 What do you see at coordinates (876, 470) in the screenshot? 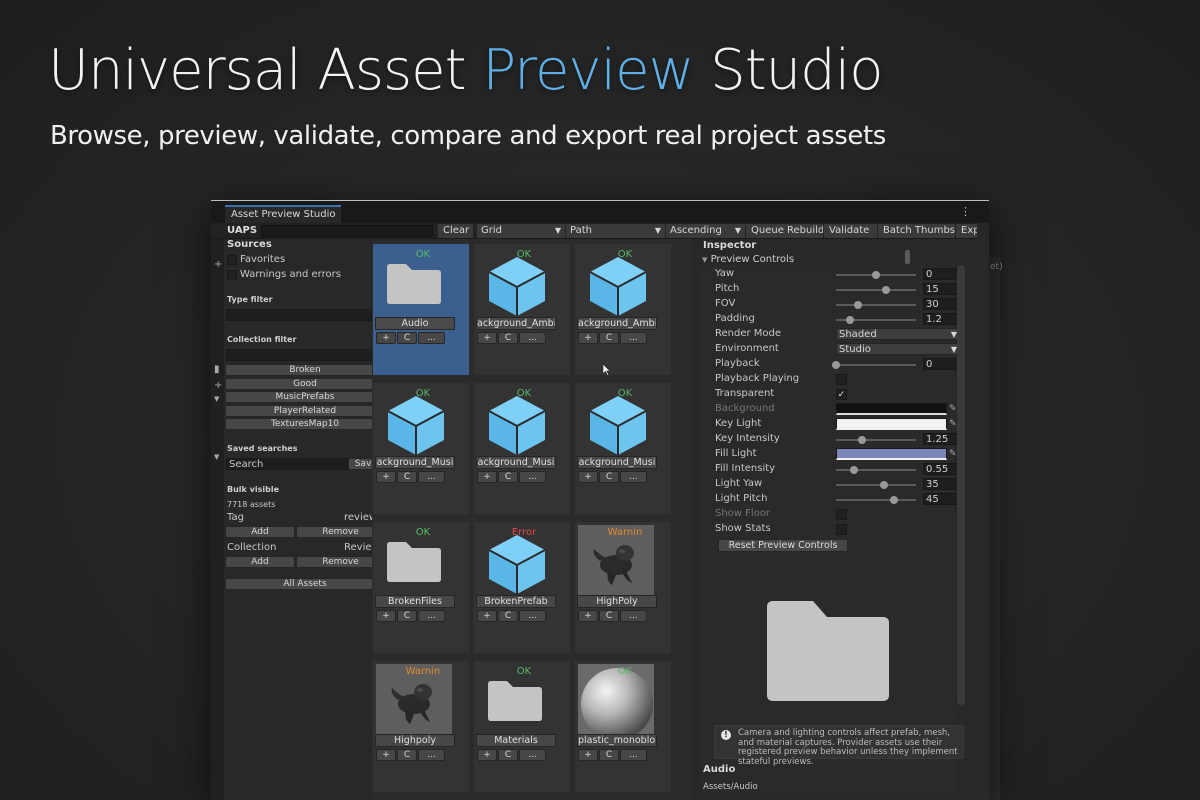
I see `fill-intensity-slider-track` at bounding box center [876, 470].